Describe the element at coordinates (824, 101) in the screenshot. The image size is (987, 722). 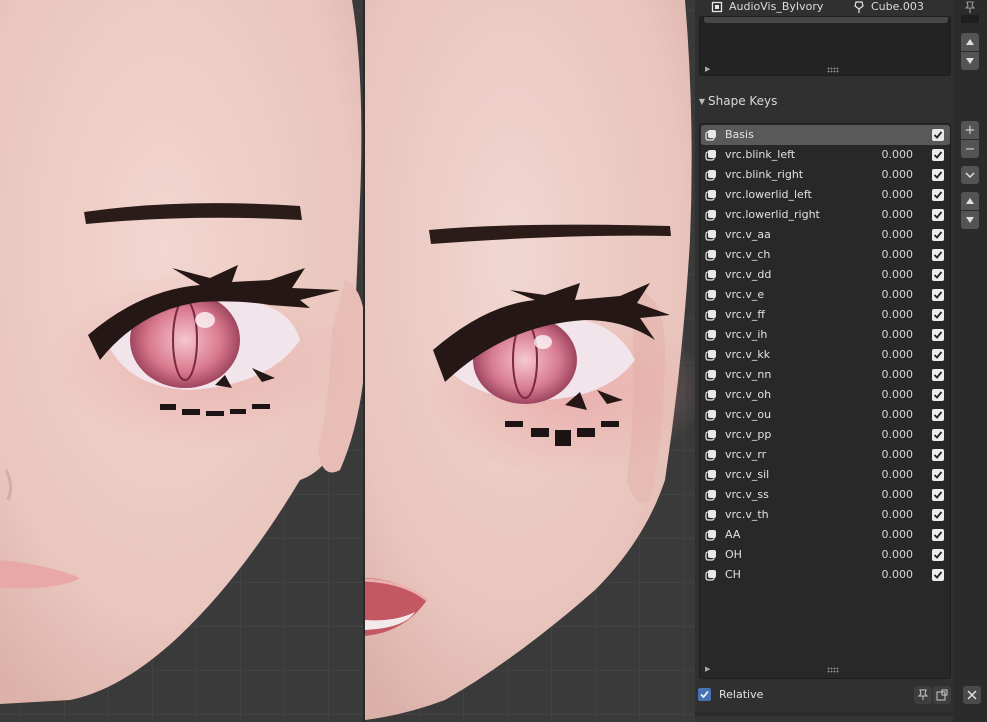
I see `shape-keys-header: ▼ Shape Keys` at that location.